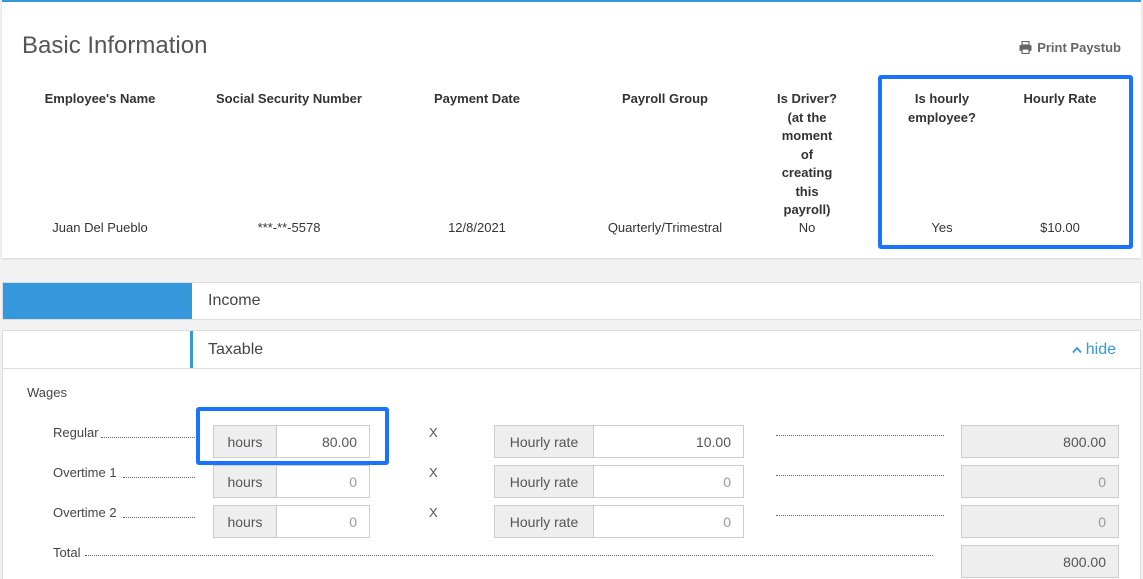 The width and height of the screenshot is (1143, 579). I want to click on regular-rate-value: 10.00, so click(668, 441).